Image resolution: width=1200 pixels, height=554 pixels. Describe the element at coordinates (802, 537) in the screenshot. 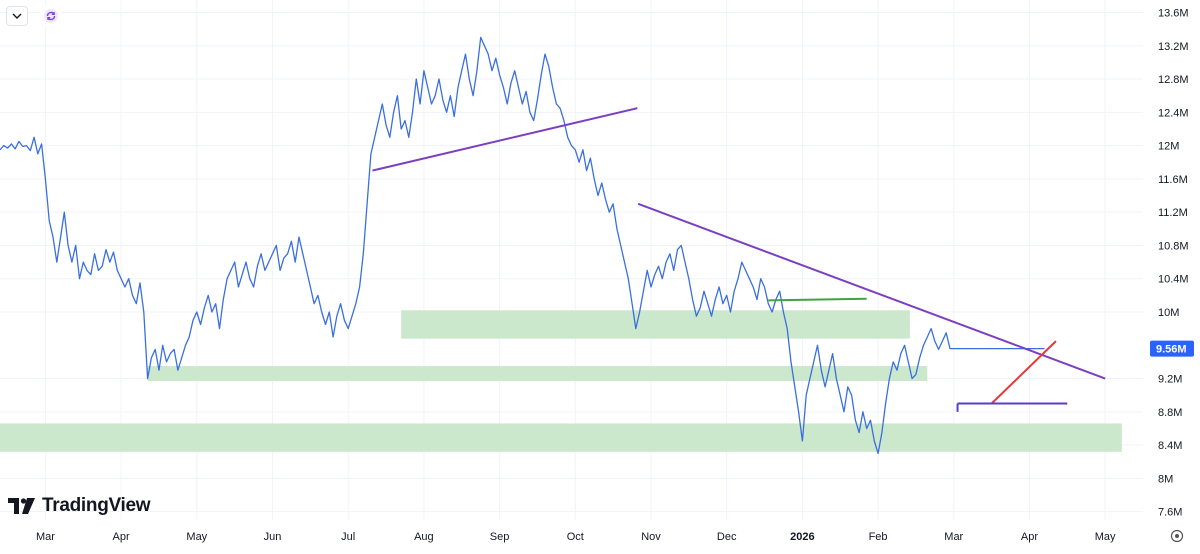

I see `x-tick-label: 2026` at that location.